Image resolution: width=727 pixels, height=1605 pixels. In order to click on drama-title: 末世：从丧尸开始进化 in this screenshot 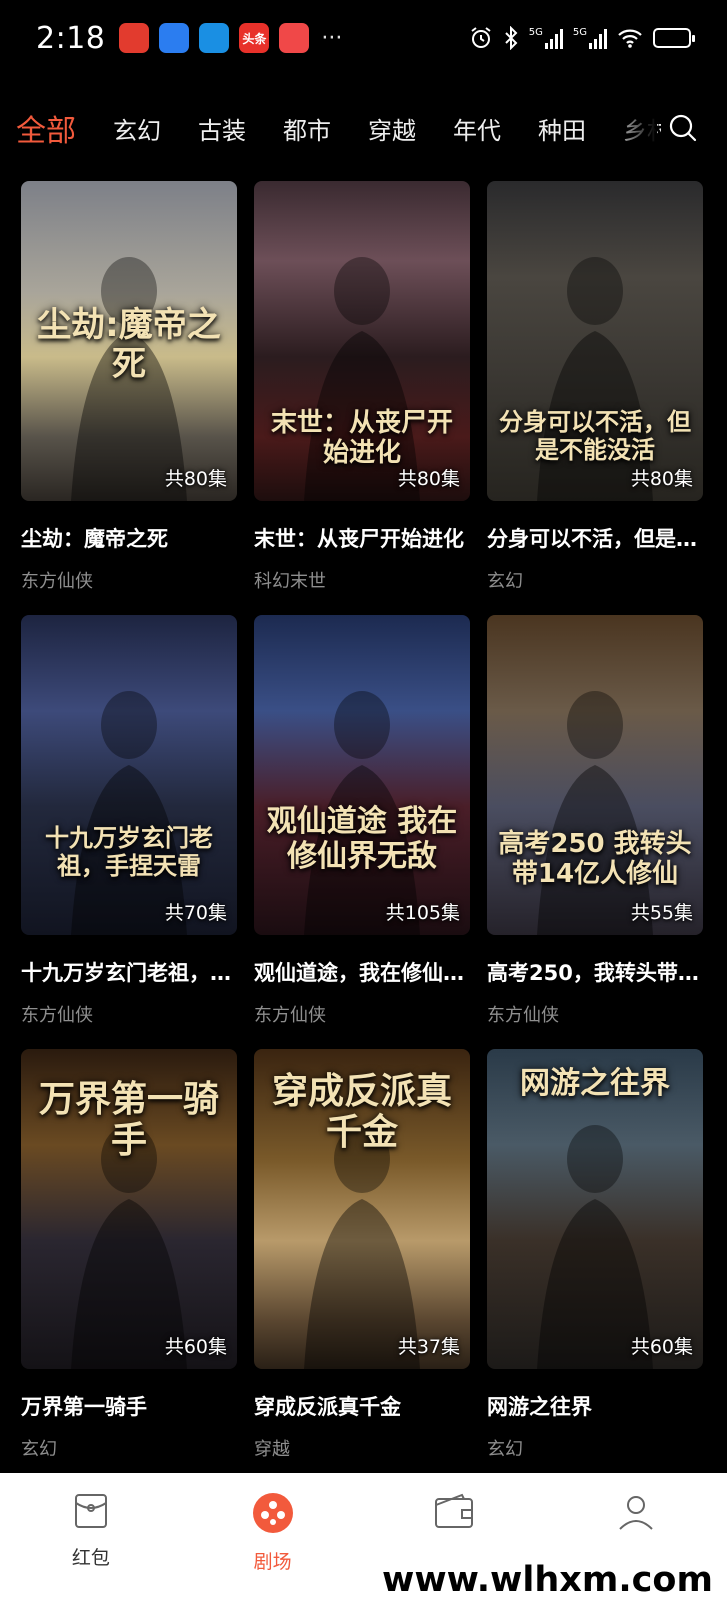, I will do `click(362, 538)`.